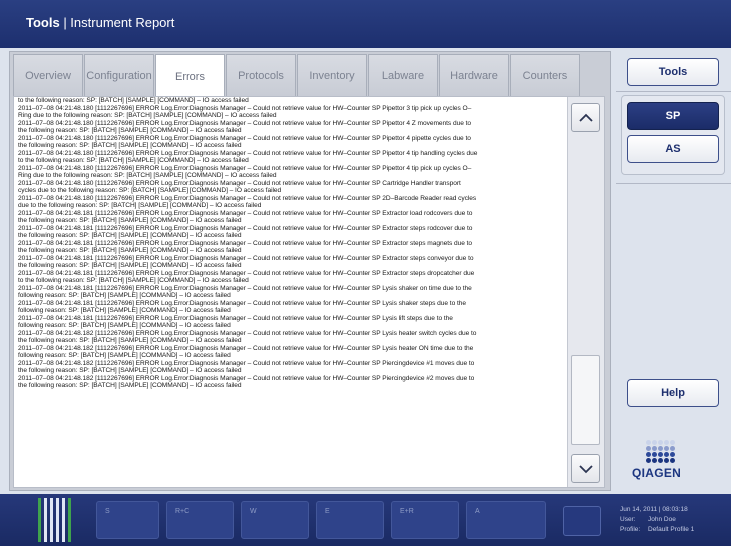 The image size is (731, 546). Describe the element at coordinates (100, 22) in the screenshot. I see `page-title: Tools | Instrument Report` at that location.